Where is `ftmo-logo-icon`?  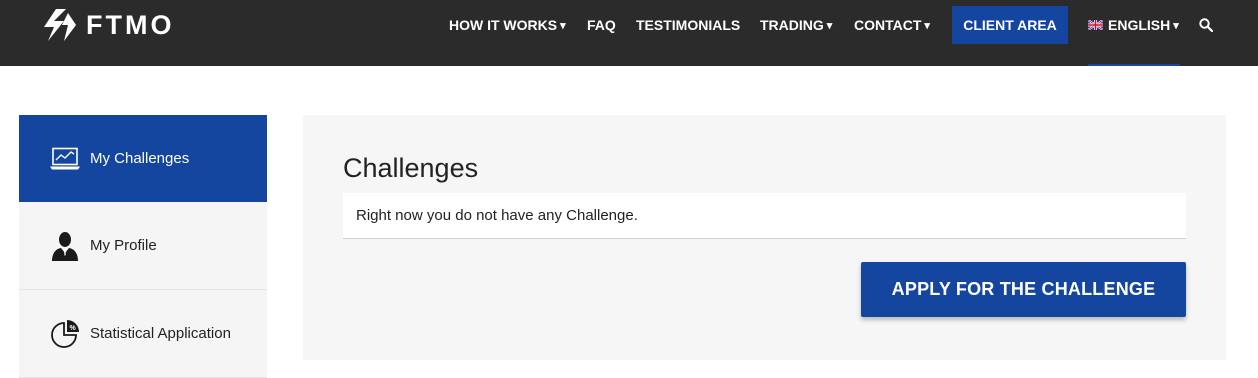 ftmo-logo-icon is located at coordinates (60, 25).